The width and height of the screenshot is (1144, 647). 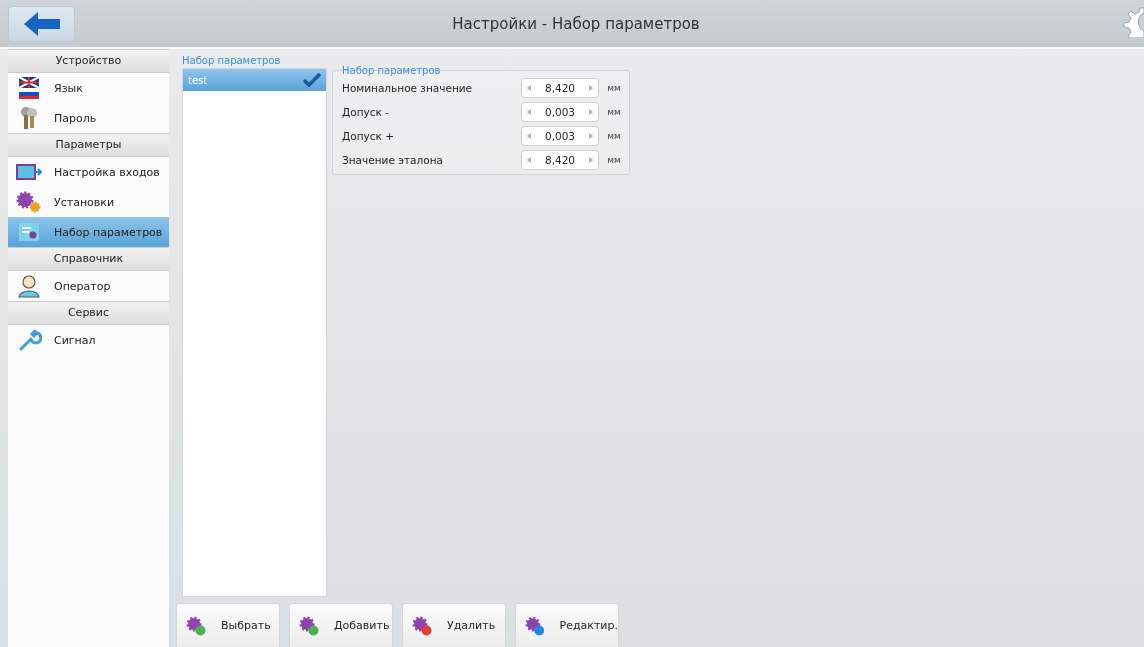 I want to click on section-header: Устройство, so click(x=88, y=61).